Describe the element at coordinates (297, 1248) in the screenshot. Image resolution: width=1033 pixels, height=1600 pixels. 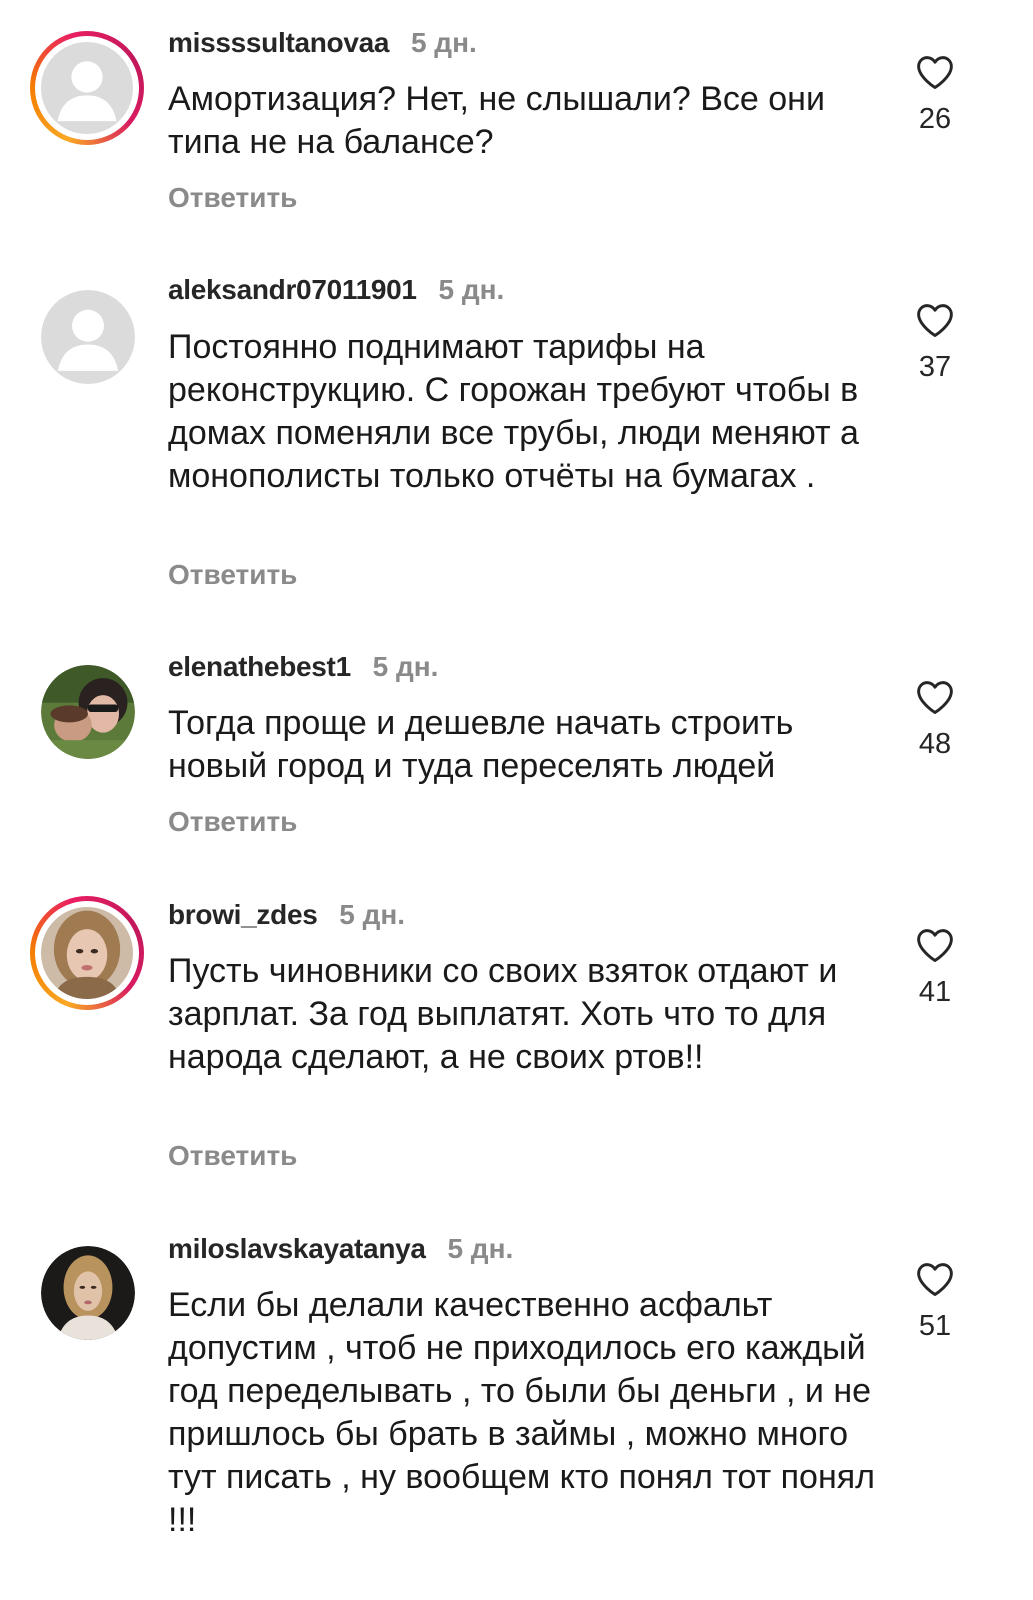
I see `comment-username: miloslavskayatanya` at that location.